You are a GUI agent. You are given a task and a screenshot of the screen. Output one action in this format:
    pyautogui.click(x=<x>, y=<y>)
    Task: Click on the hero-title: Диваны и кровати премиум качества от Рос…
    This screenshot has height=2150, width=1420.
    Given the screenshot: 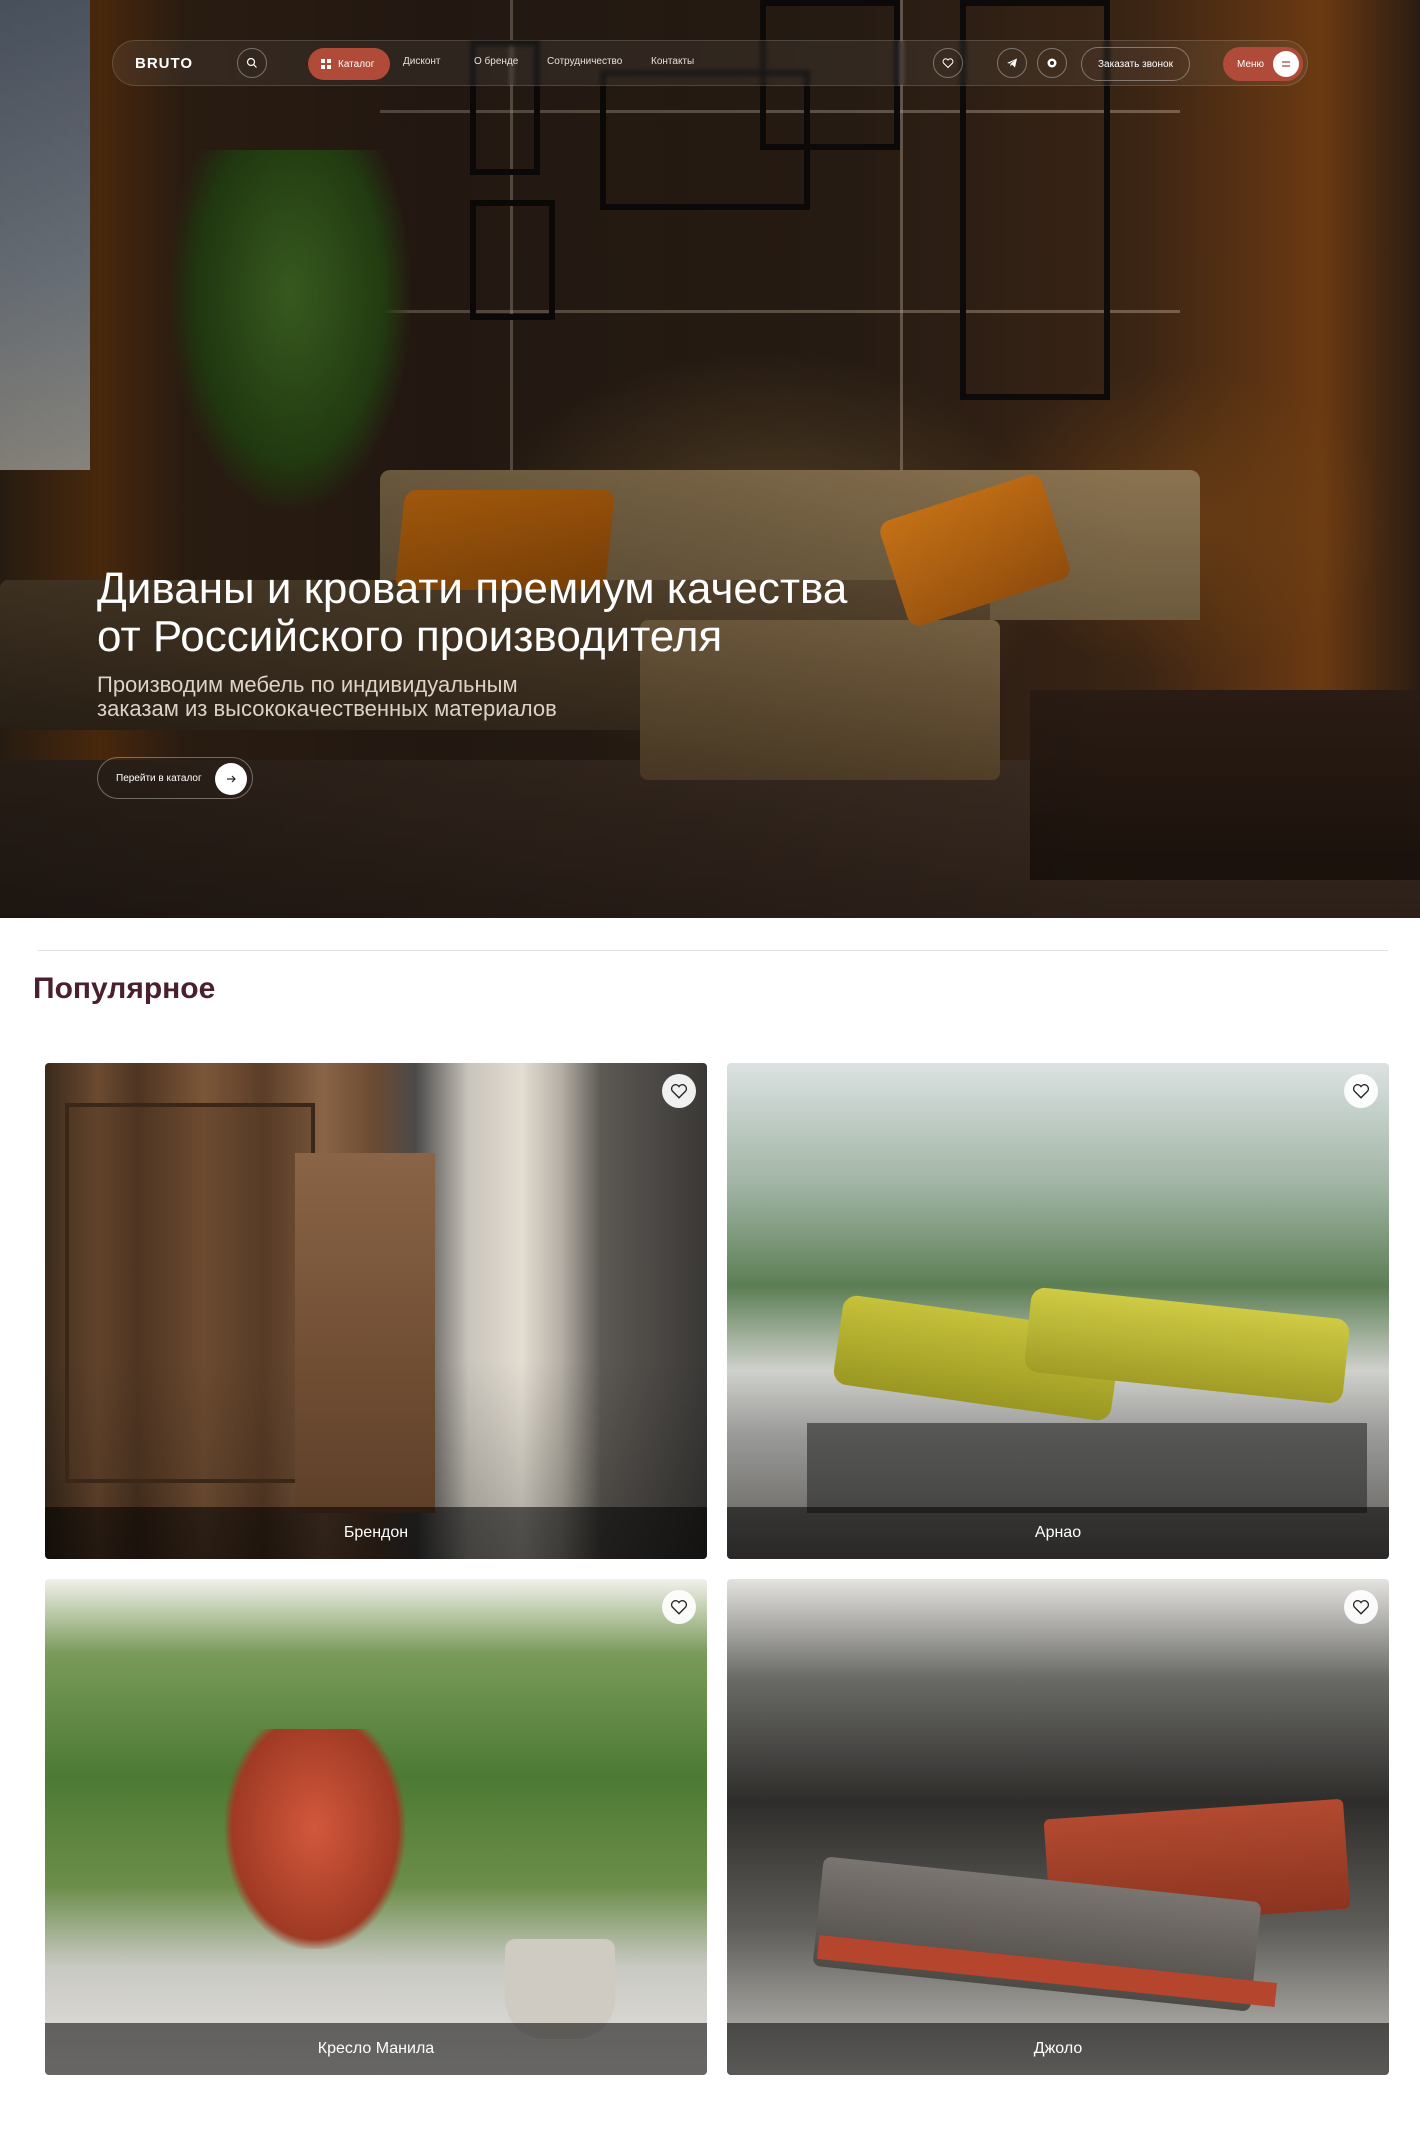 What is the action you would take?
    pyautogui.click(x=547, y=613)
    